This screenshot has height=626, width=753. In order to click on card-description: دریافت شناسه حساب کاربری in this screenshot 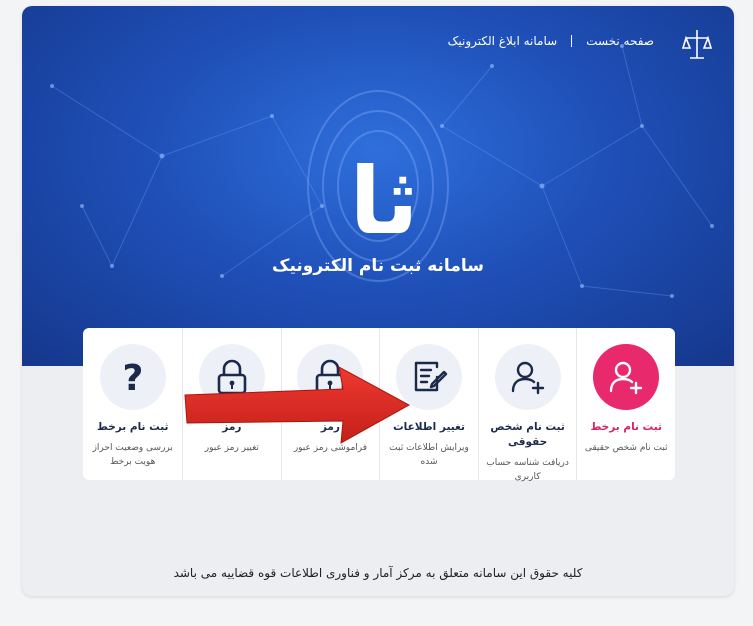, I will do `click(527, 470)`.